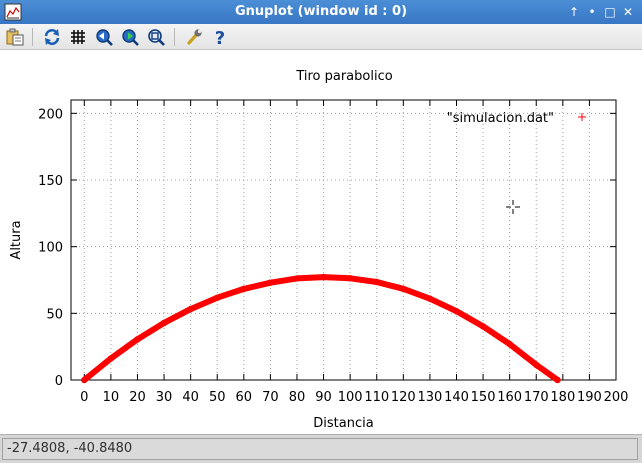 This screenshot has width=642, height=463. Describe the element at coordinates (616, 397) in the screenshot. I see `x-tick-label: 200` at that location.